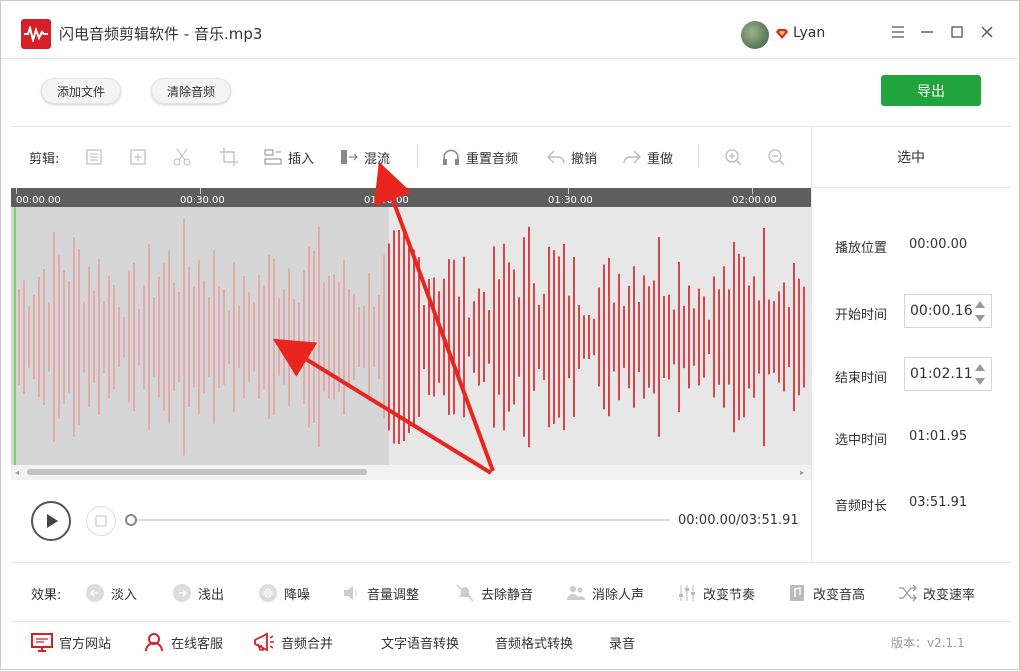 This screenshot has width=1020, height=671. I want to click on online-service-link: 在线客服, so click(183, 642).